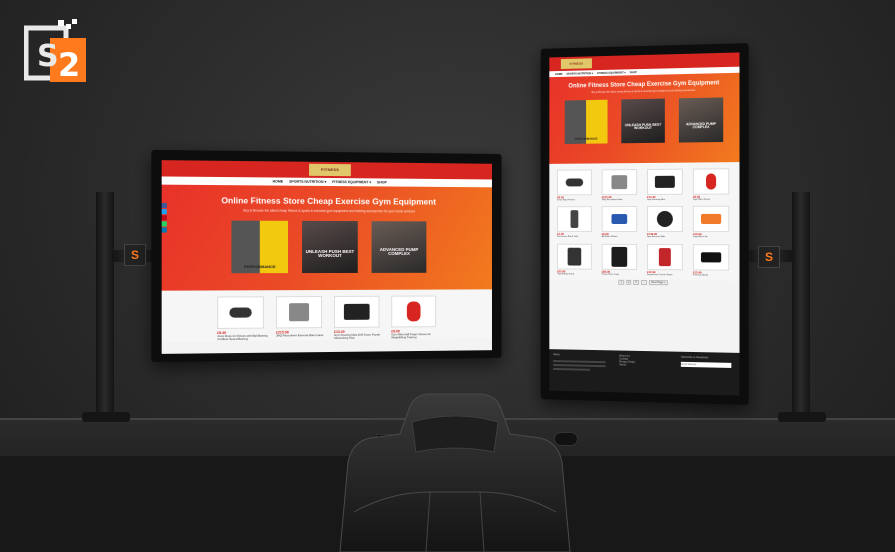 The width and height of the screenshot is (895, 552). Describe the element at coordinates (660, 275) in the screenshot. I see `product-name: Suspension Trainer Straps` at that location.